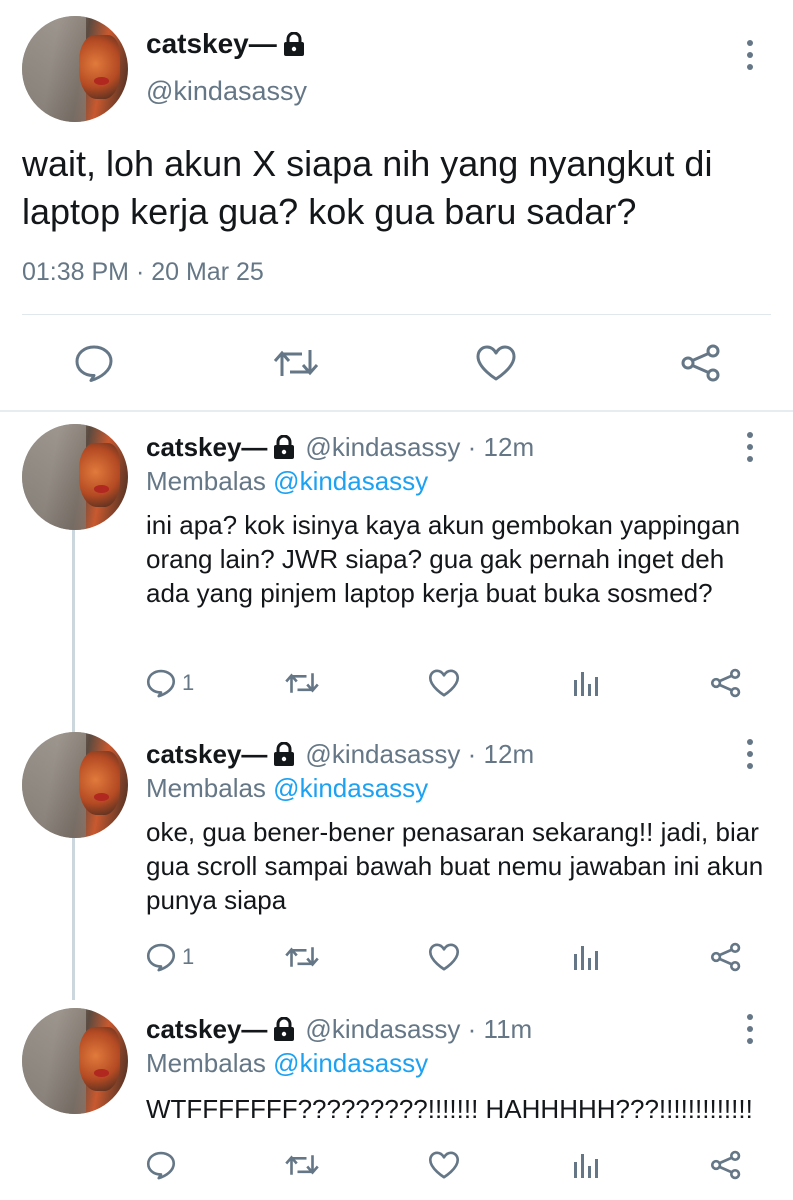 The height and width of the screenshot is (1200, 793). What do you see at coordinates (143, 272) in the screenshot?
I see `tweet-timestamp: 01:38 PM · 20 Mar 25` at bounding box center [143, 272].